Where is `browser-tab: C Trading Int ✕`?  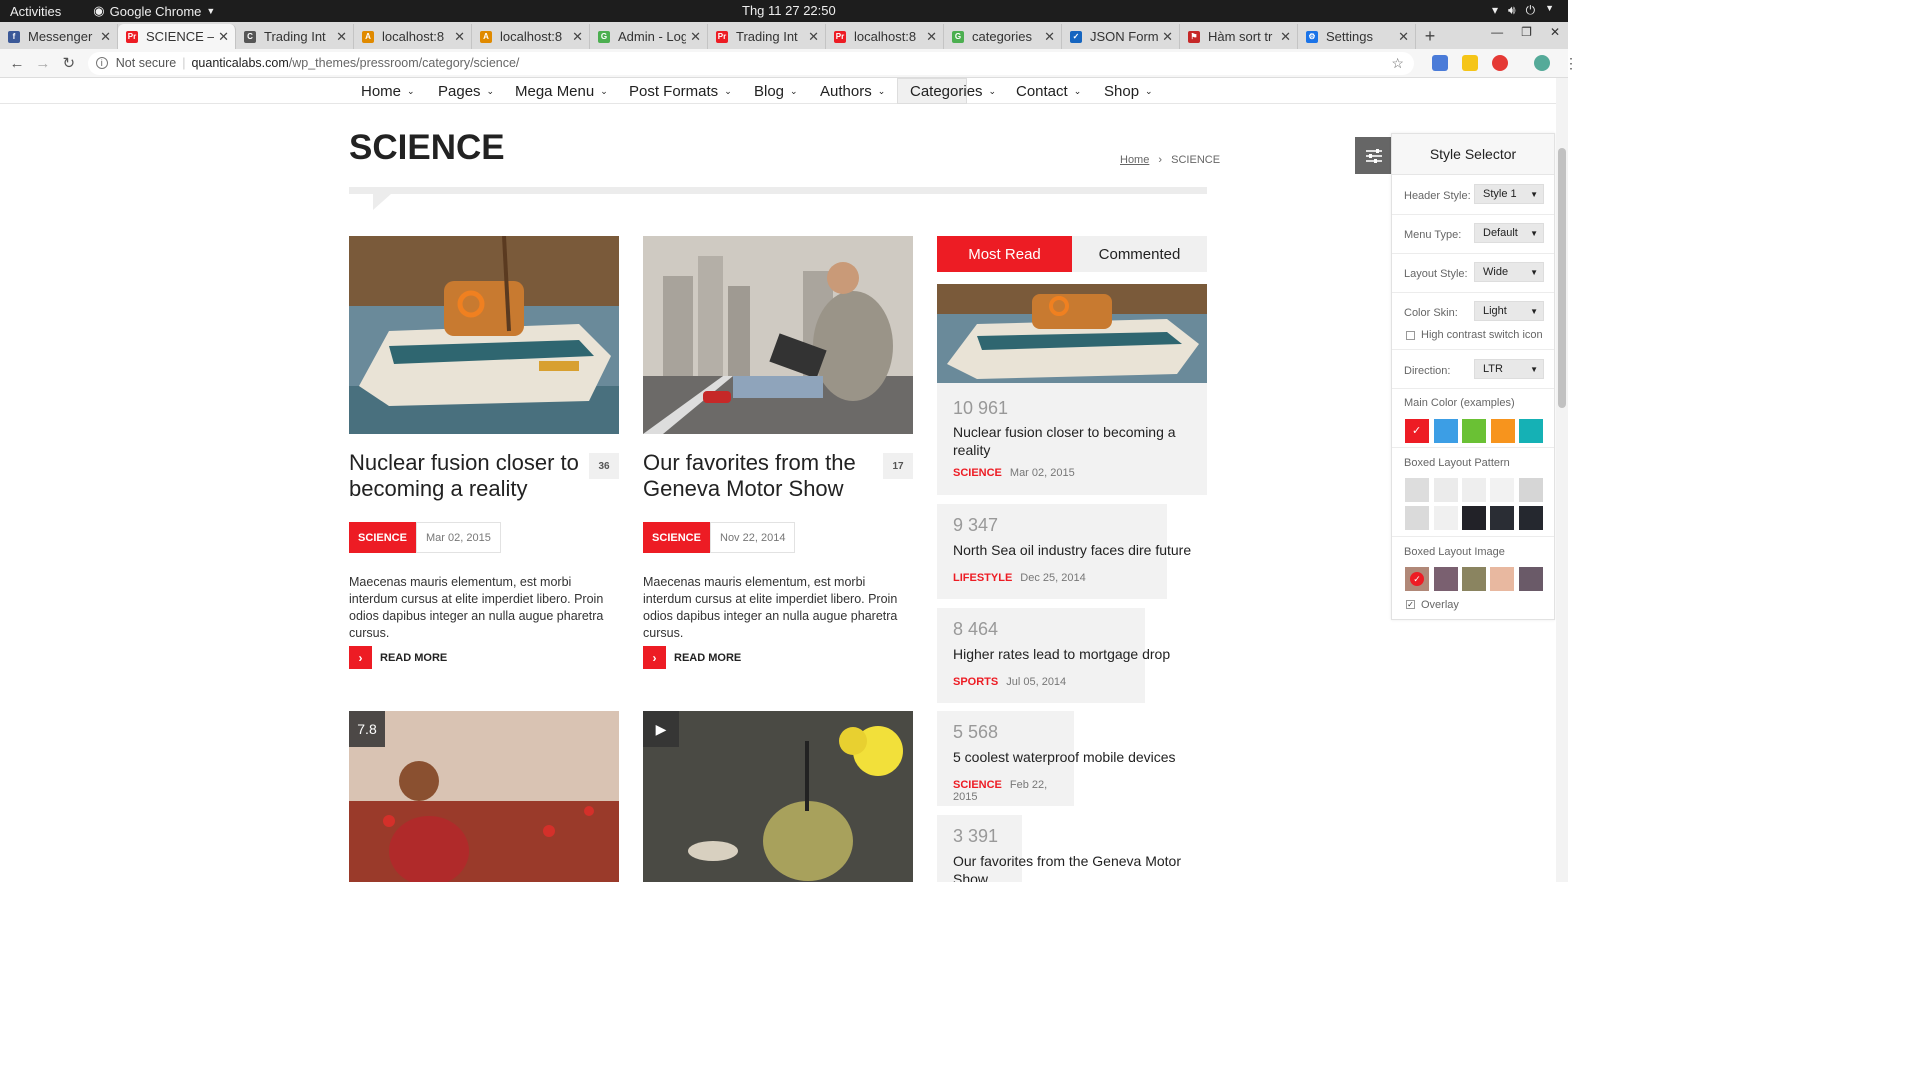 browser-tab: C Trading Int ✕ is located at coordinates (295, 36).